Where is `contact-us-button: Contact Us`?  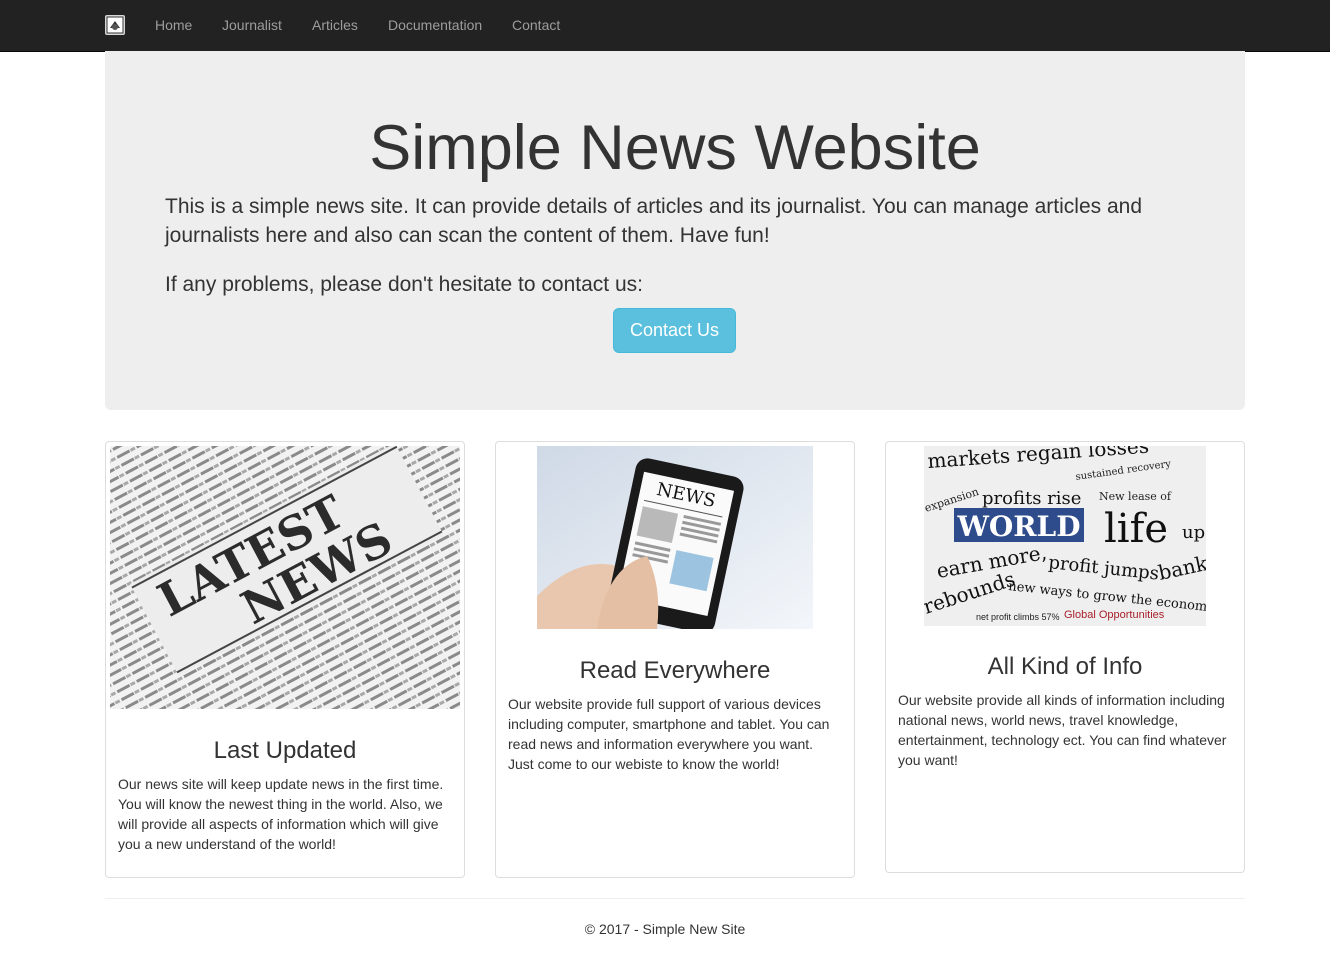 contact-us-button: Contact Us is located at coordinates (674, 330).